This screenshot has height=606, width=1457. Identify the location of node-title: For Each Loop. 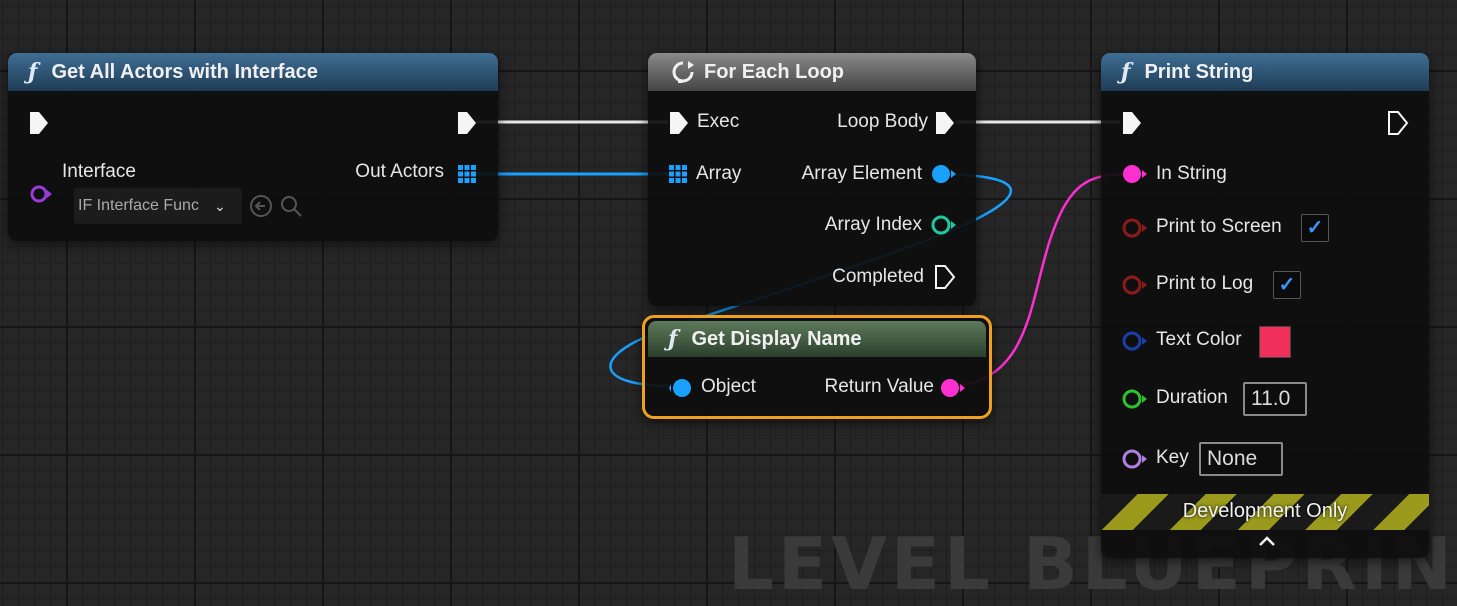
(774, 71).